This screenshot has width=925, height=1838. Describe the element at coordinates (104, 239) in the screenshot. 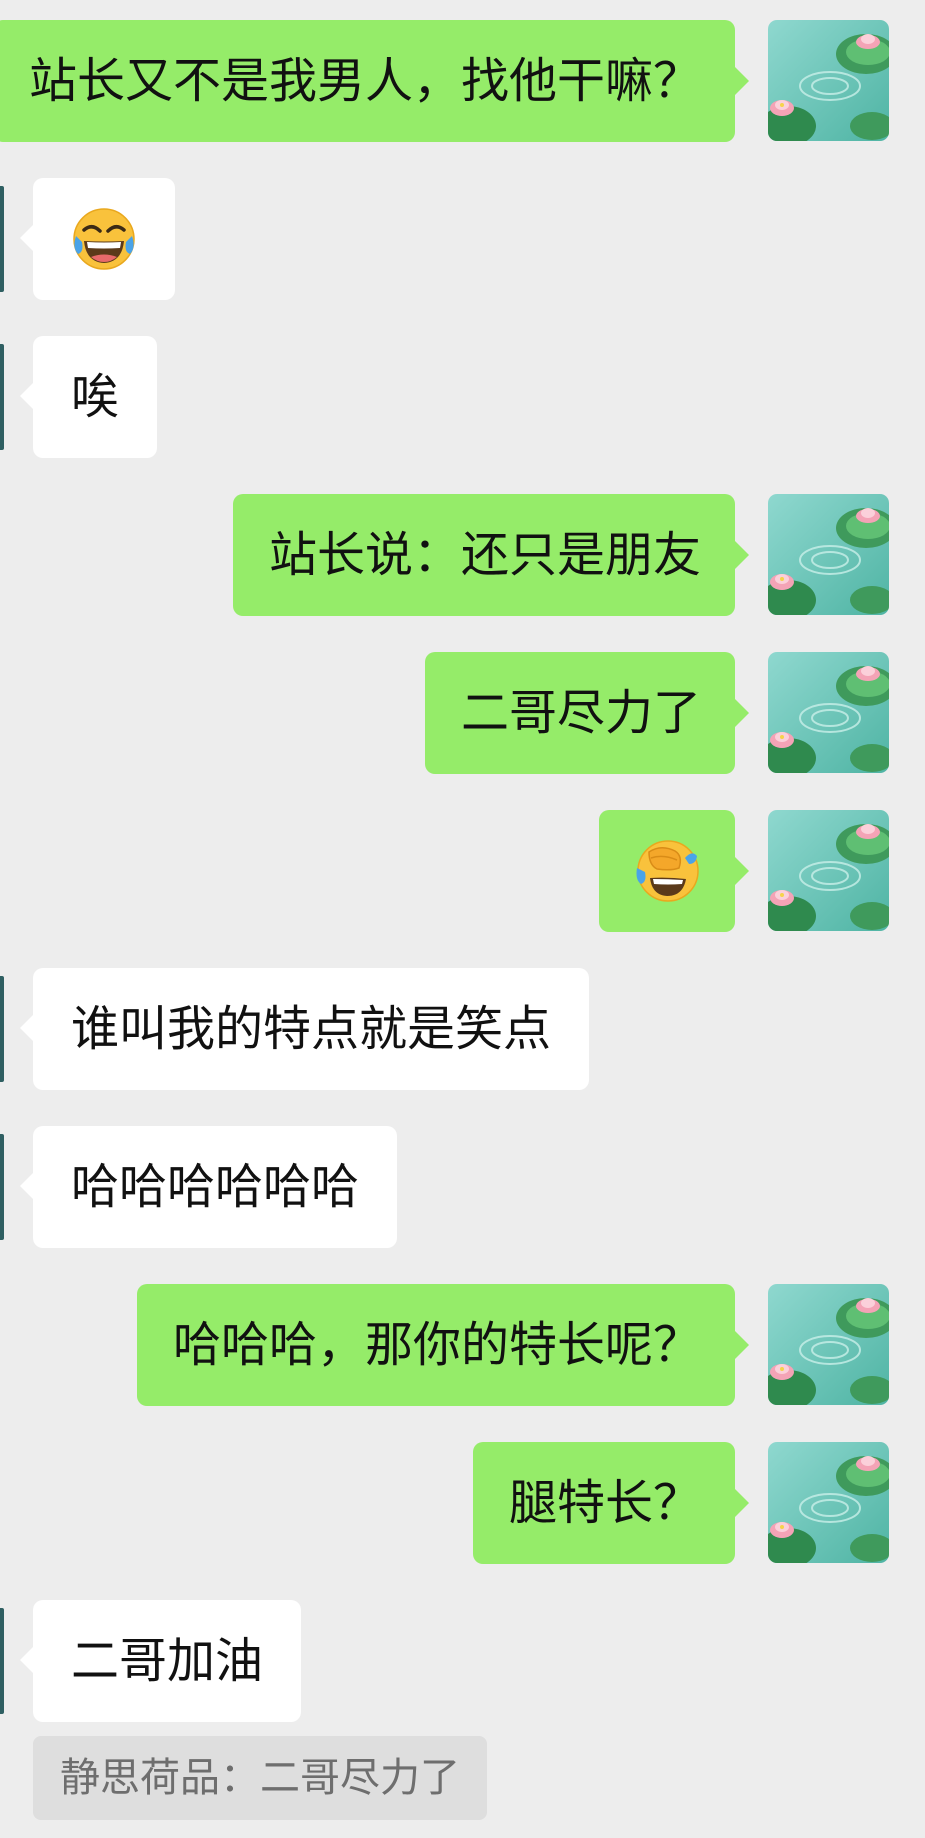

I see `face-with-tears-of-joy-icon` at that location.